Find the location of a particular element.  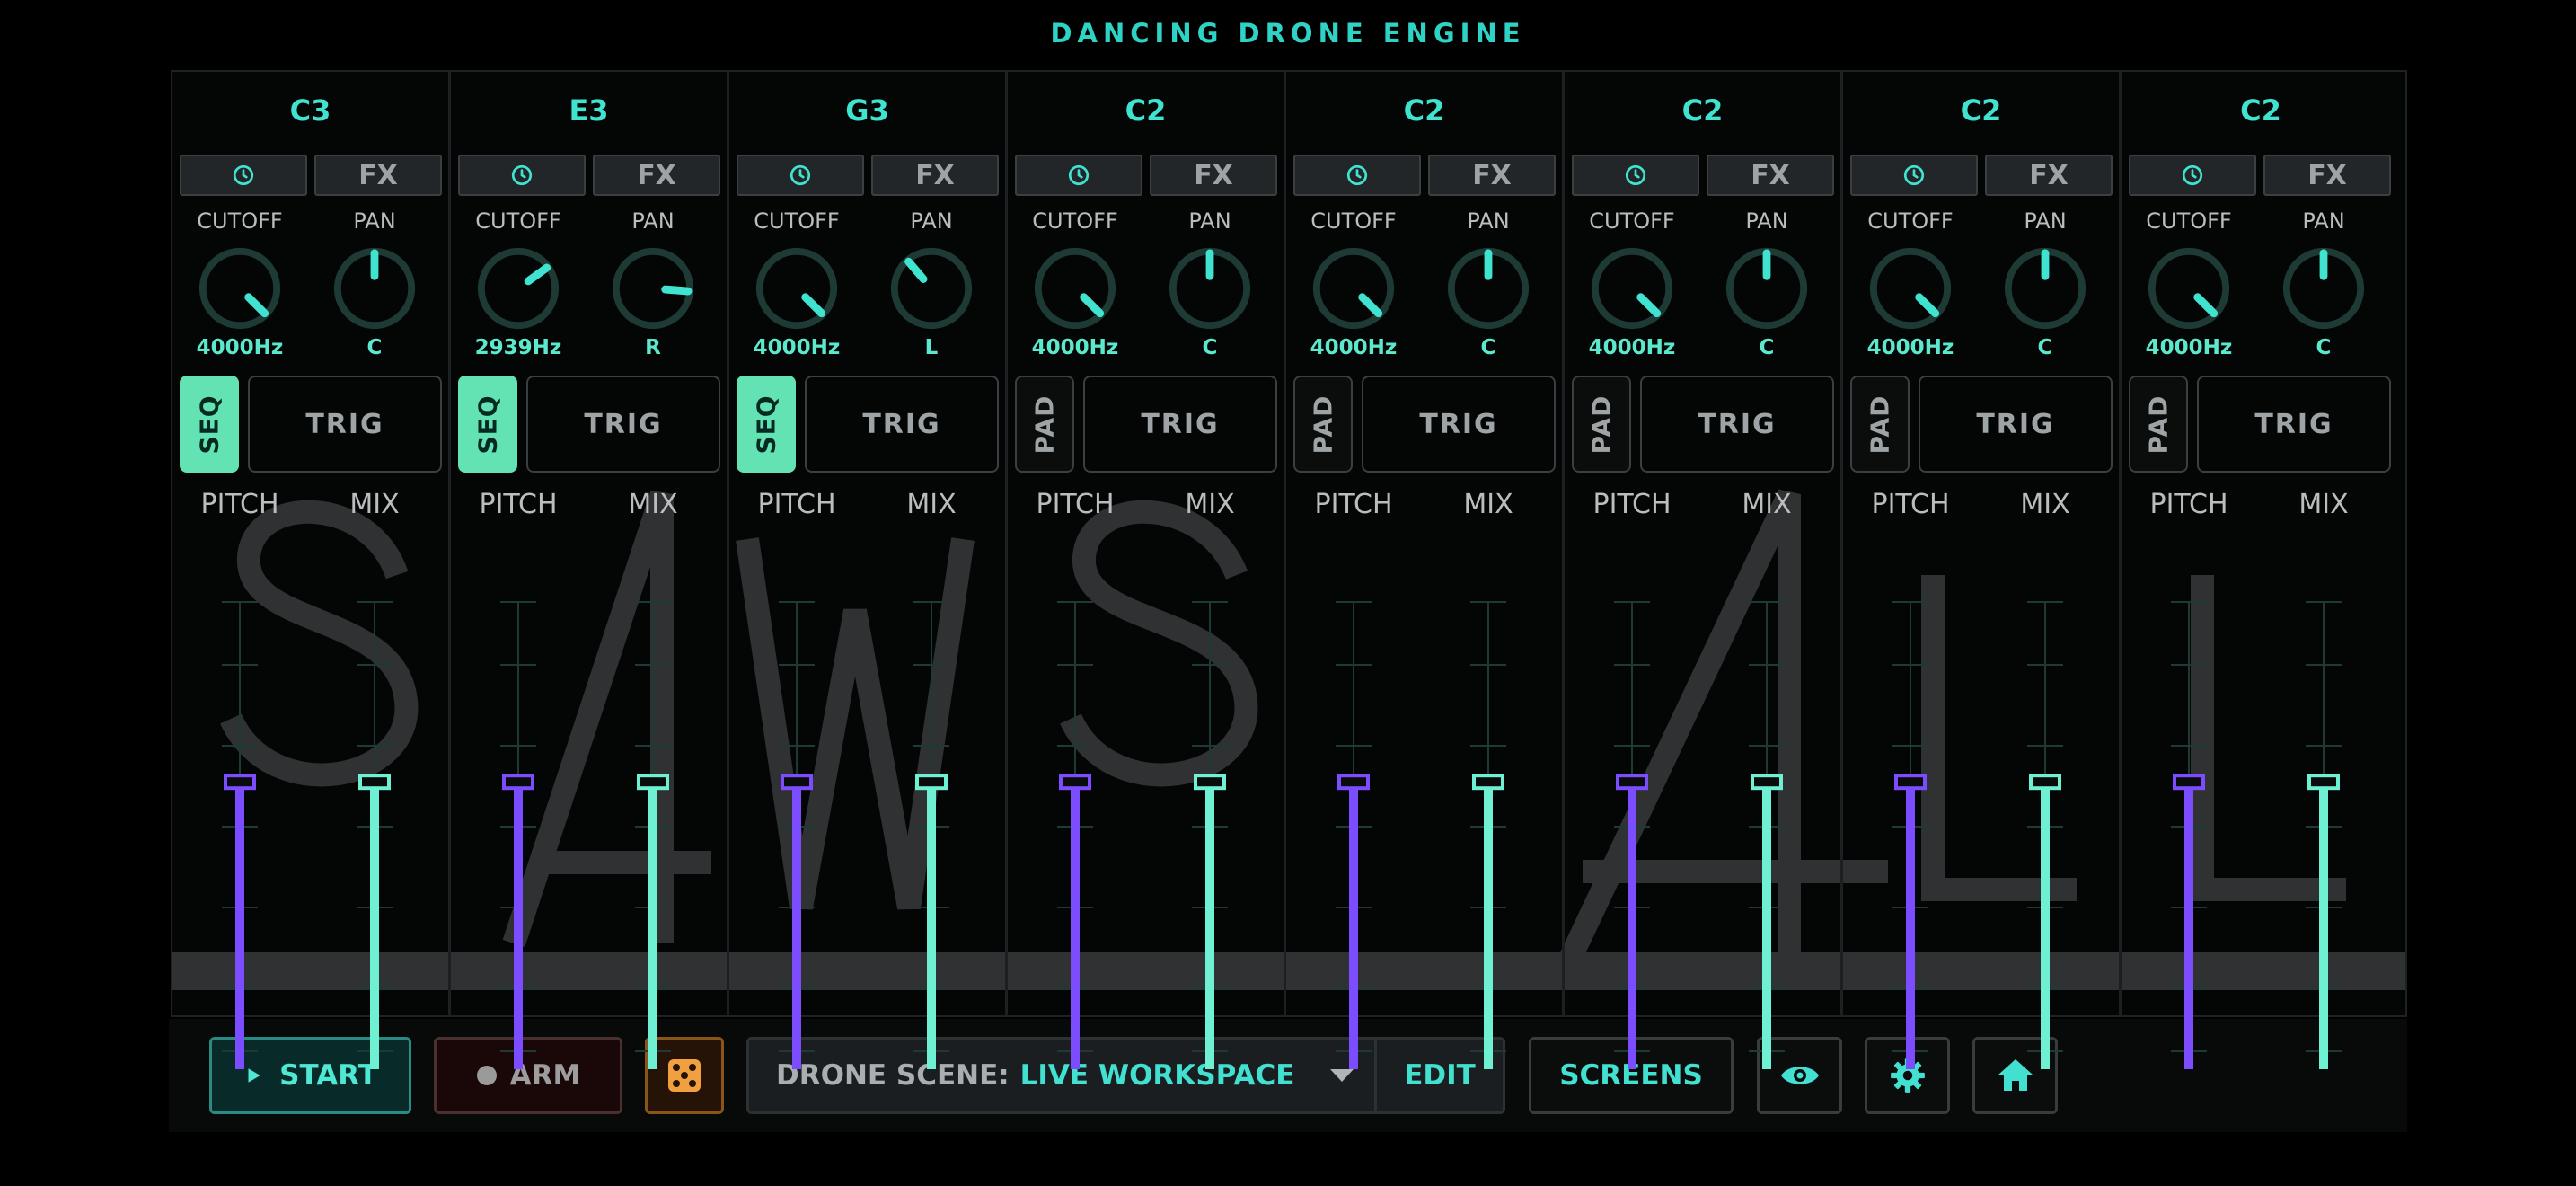

pan-value: R is located at coordinates (653, 347).